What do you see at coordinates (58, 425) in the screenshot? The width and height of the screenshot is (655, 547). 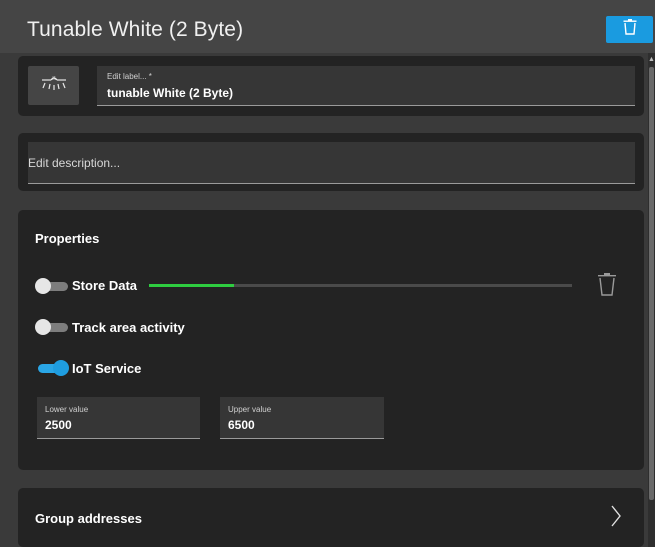 I see `lower-value-input: 2500` at bounding box center [58, 425].